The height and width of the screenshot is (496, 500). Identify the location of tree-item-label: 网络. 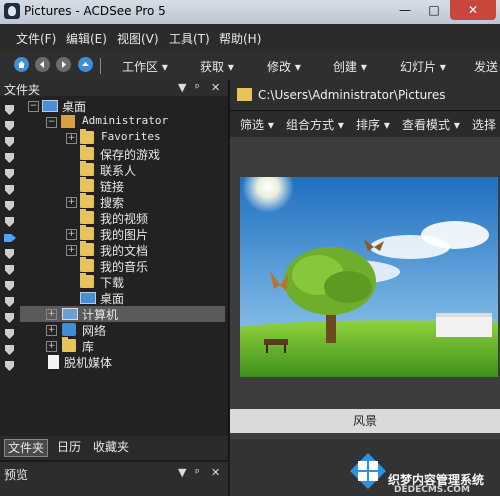
(94, 331).